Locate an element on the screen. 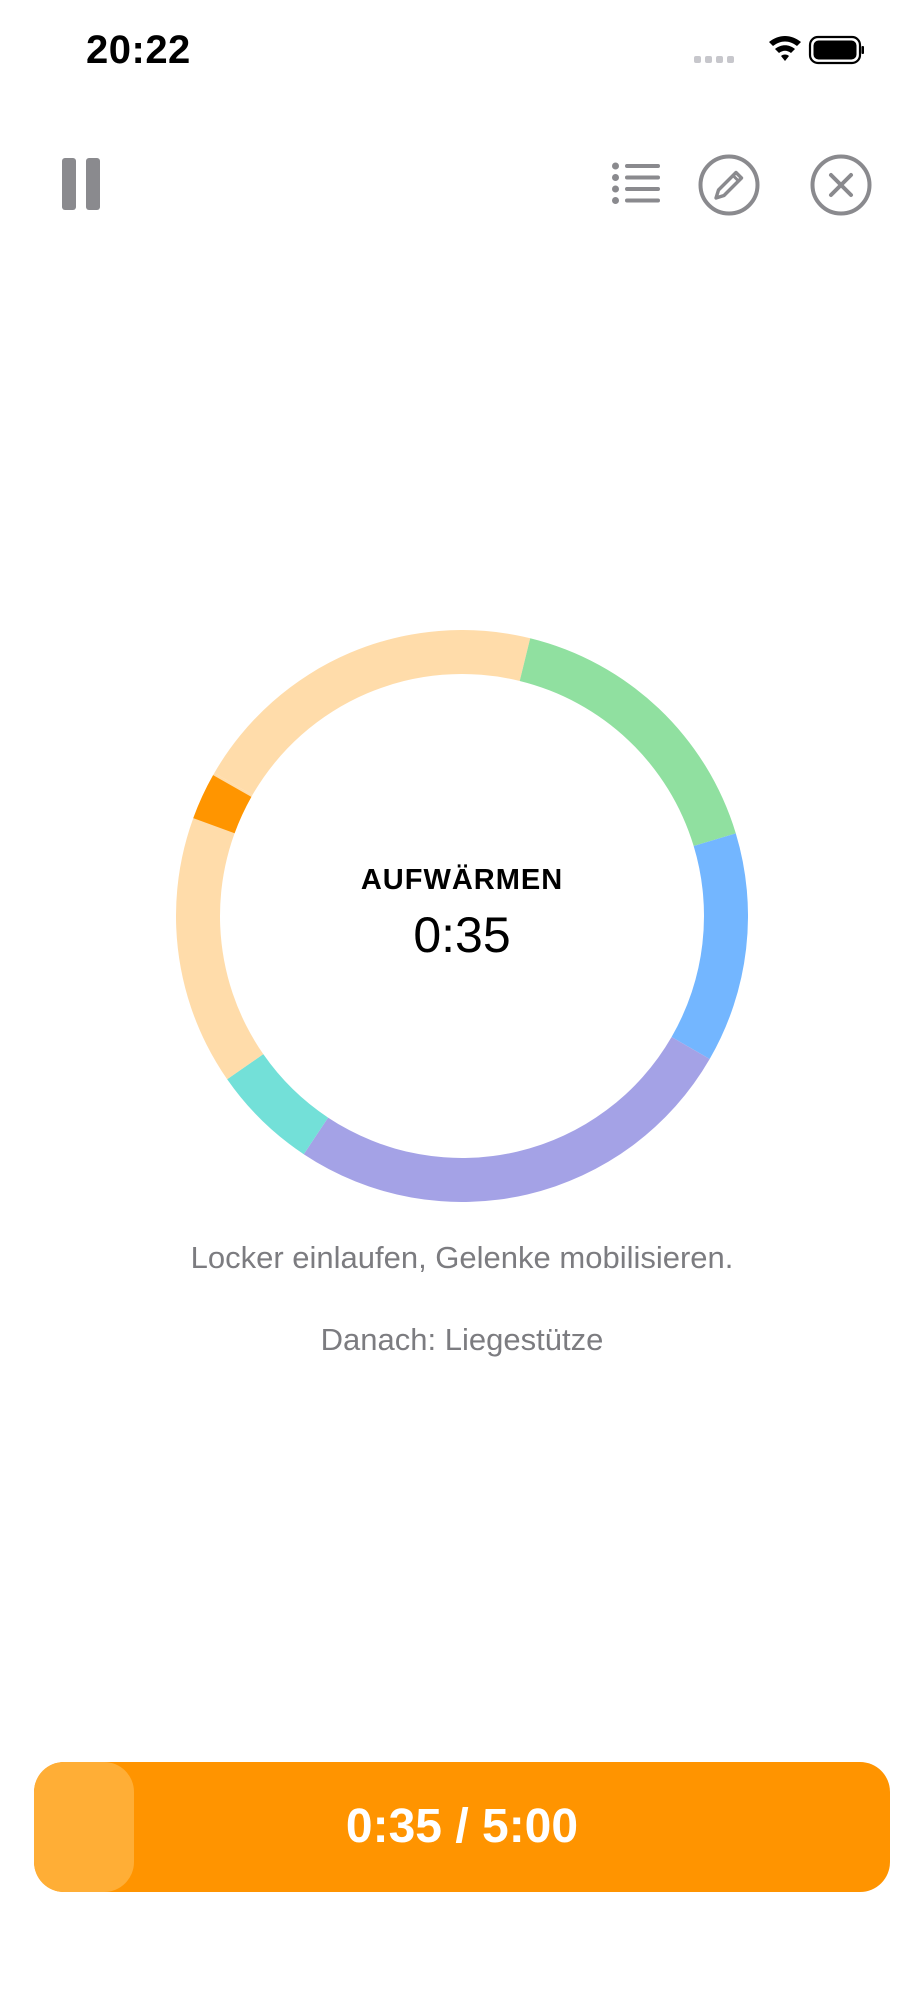  close-button is located at coordinates (841, 185).